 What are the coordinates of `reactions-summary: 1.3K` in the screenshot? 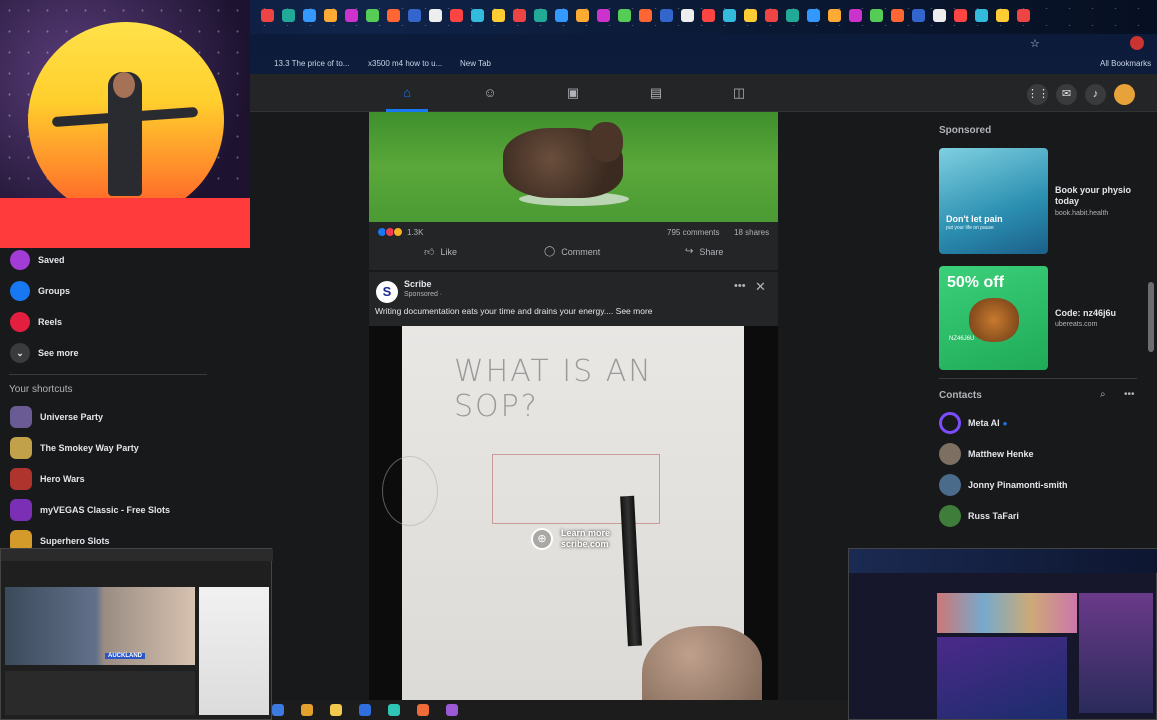 It's located at (400, 232).